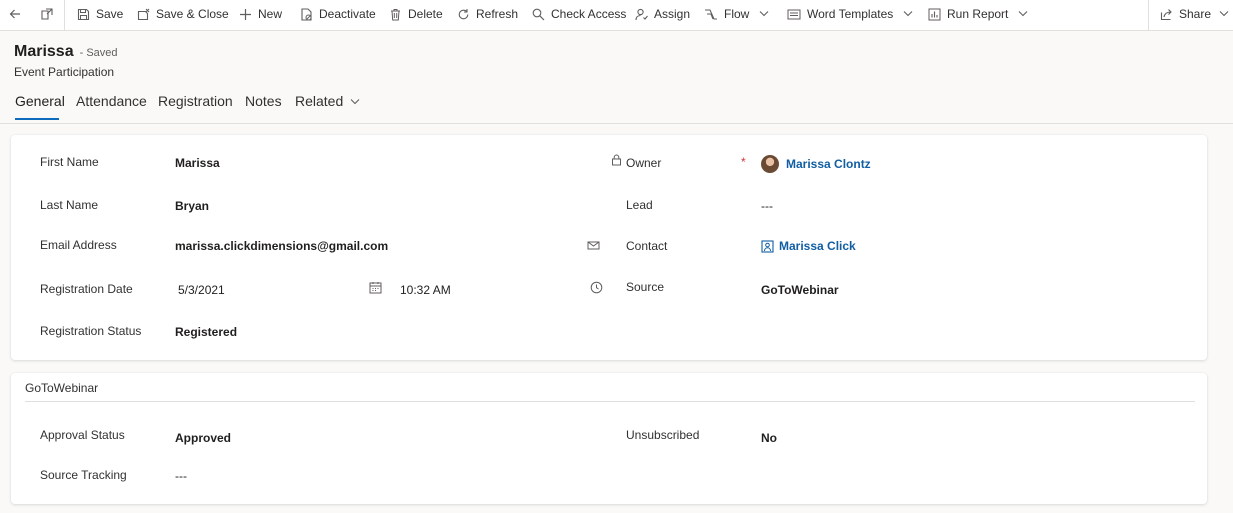 The height and width of the screenshot is (513, 1233). I want to click on first-name-field: Marissa, so click(197, 163).